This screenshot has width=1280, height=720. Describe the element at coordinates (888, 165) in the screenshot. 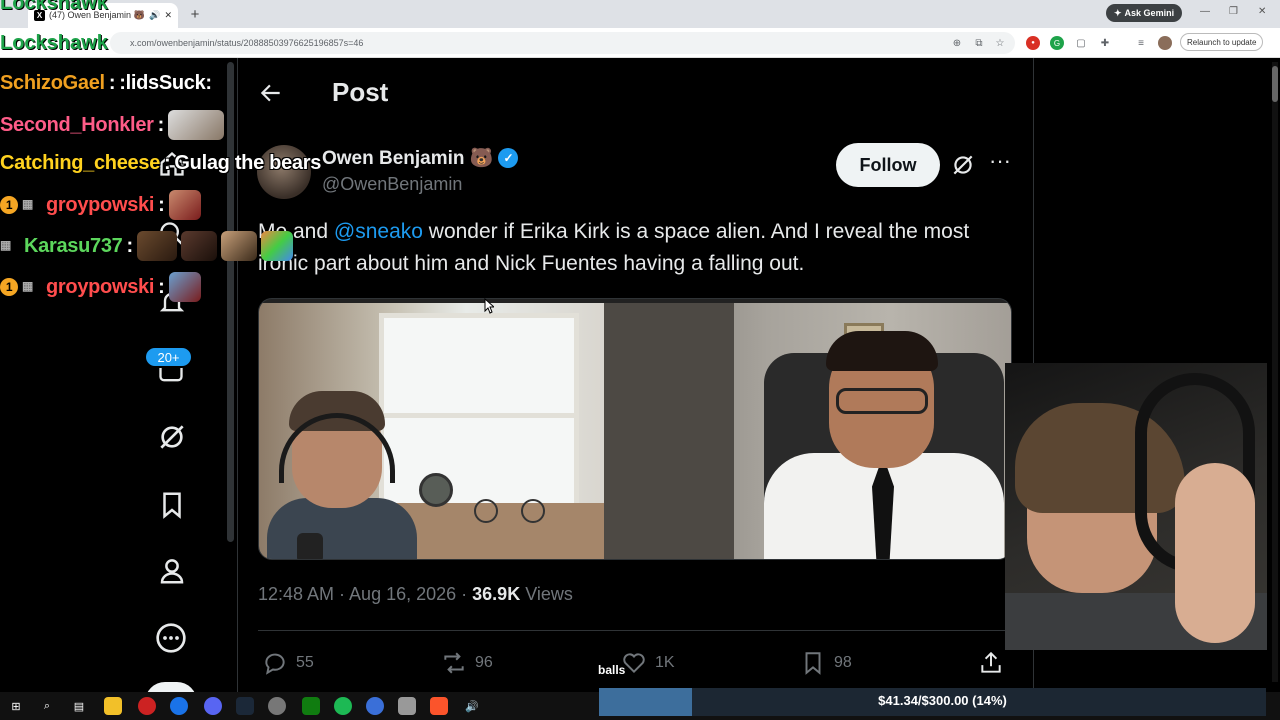

I see `follow-button: Follow` at that location.